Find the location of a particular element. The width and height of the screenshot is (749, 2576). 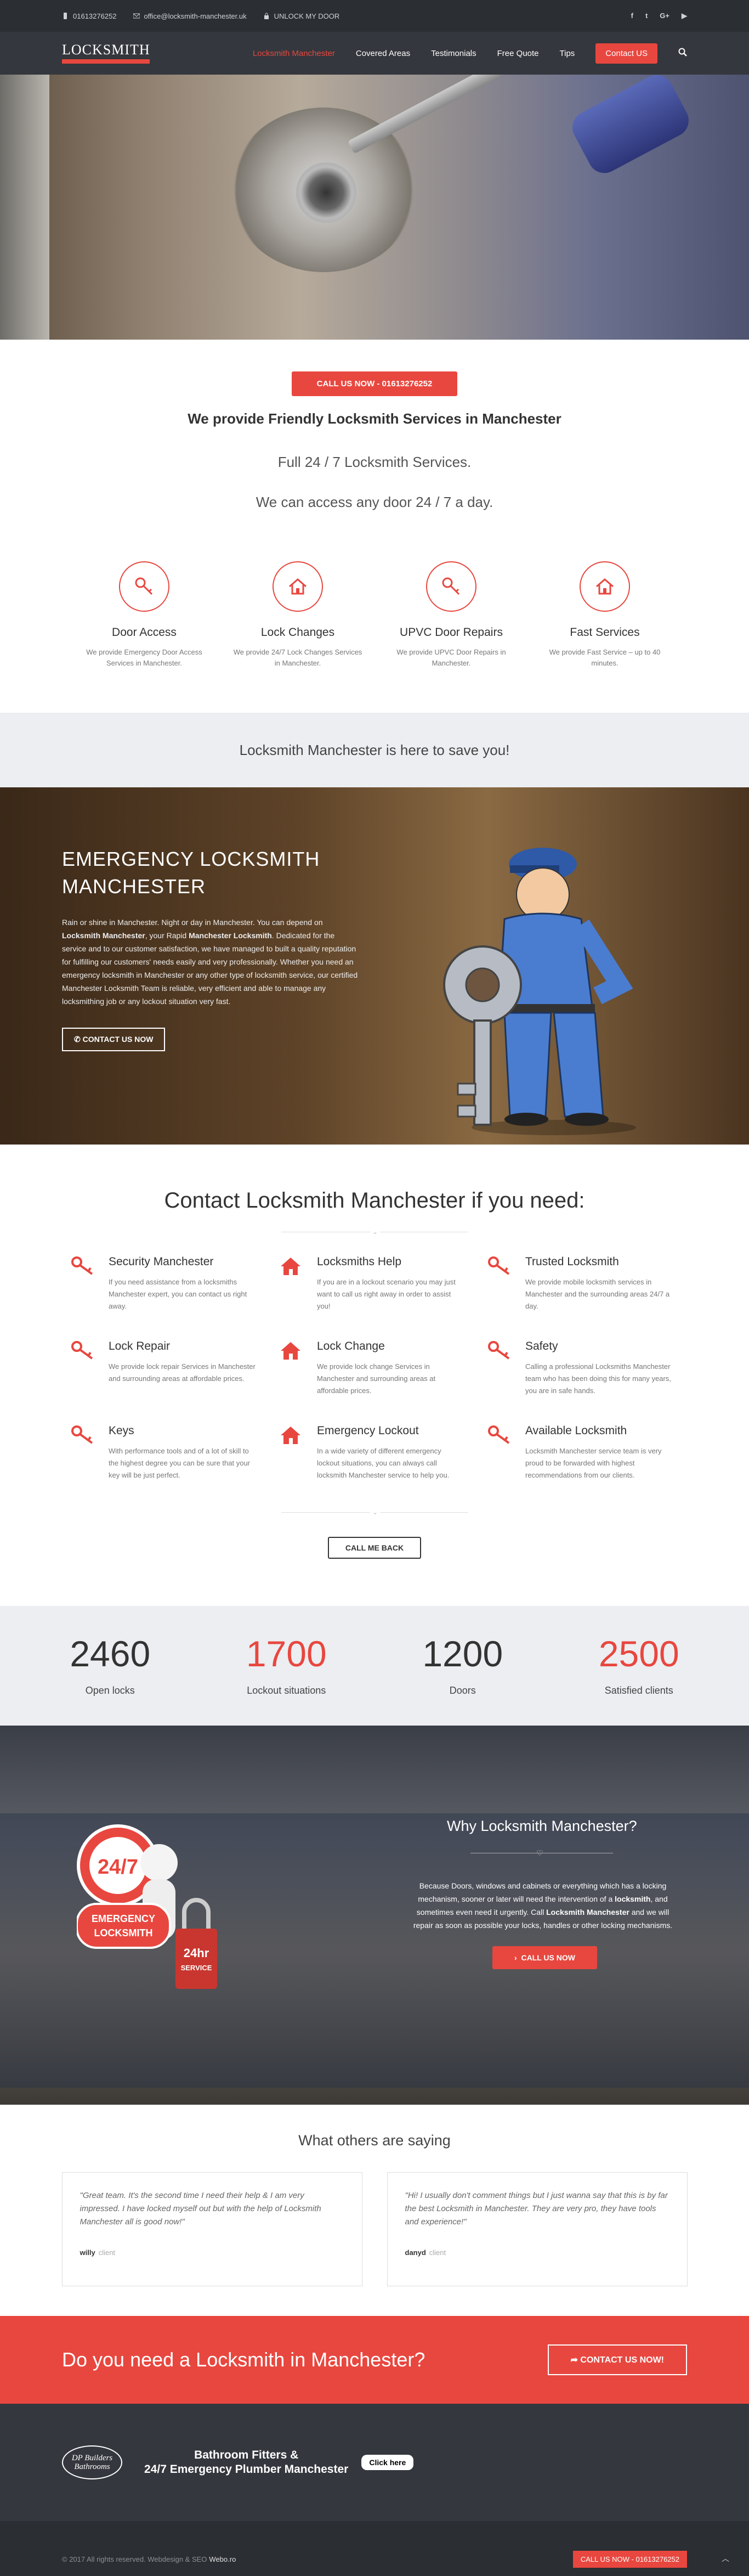

chevron-right-icon: › is located at coordinates (518, 1958).